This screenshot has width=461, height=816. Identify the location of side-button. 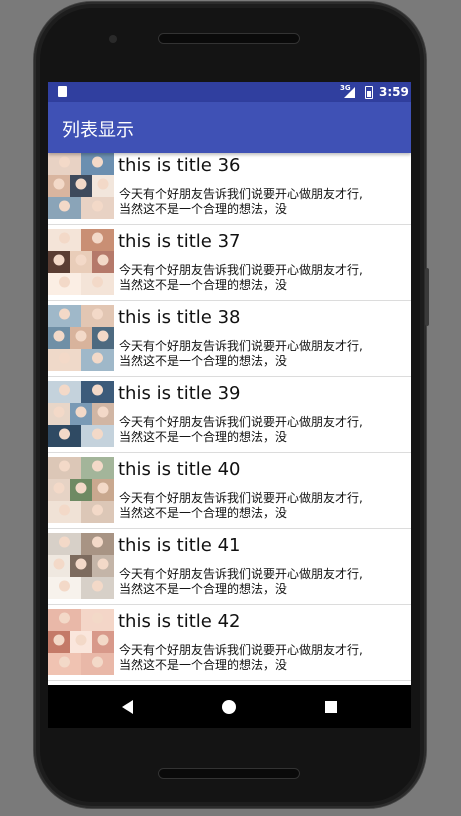
(427, 297).